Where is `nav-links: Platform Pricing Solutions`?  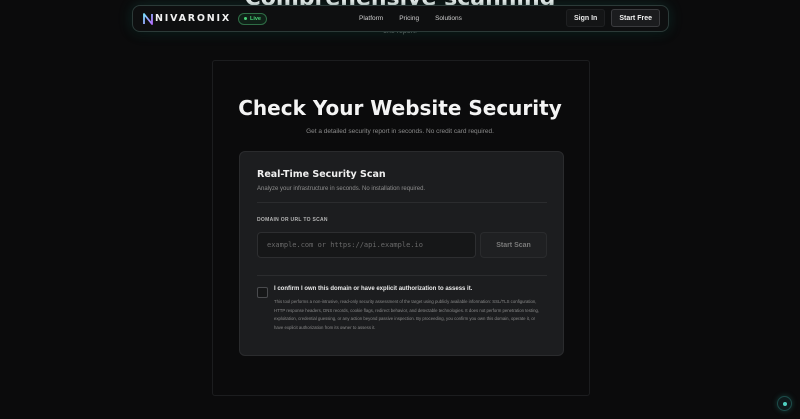 nav-links: Platform Pricing Solutions is located at coordinates (418, 18).